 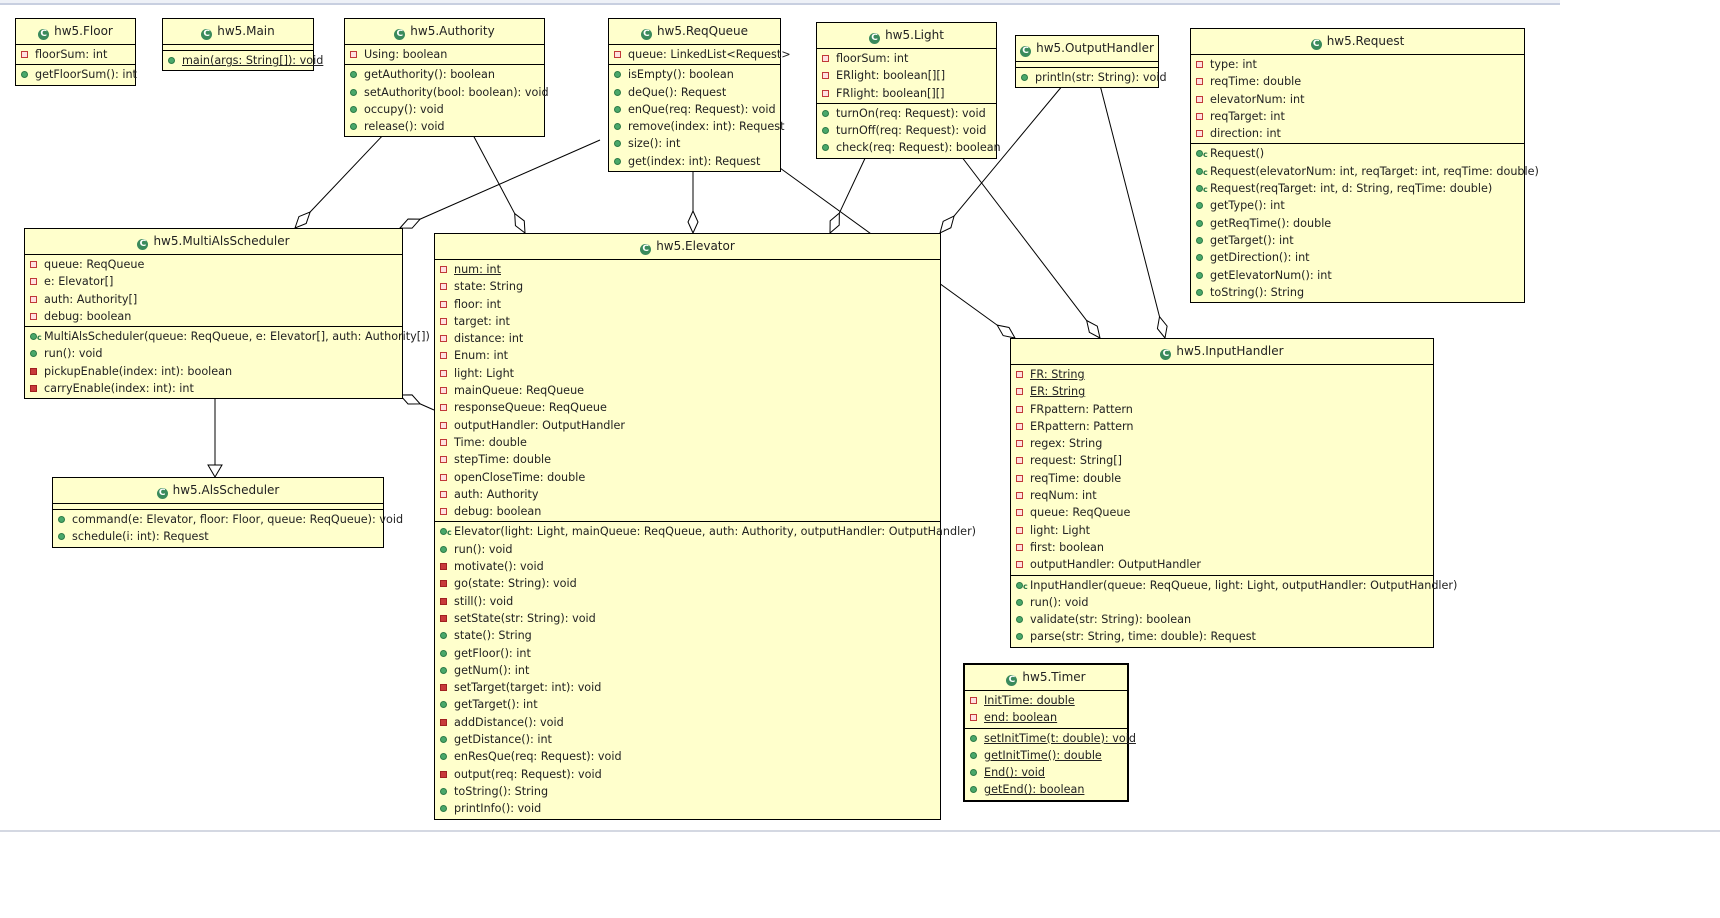 I want to click on method-row: setAuthority(bool: boolean): void, so click(x=447, y=92).